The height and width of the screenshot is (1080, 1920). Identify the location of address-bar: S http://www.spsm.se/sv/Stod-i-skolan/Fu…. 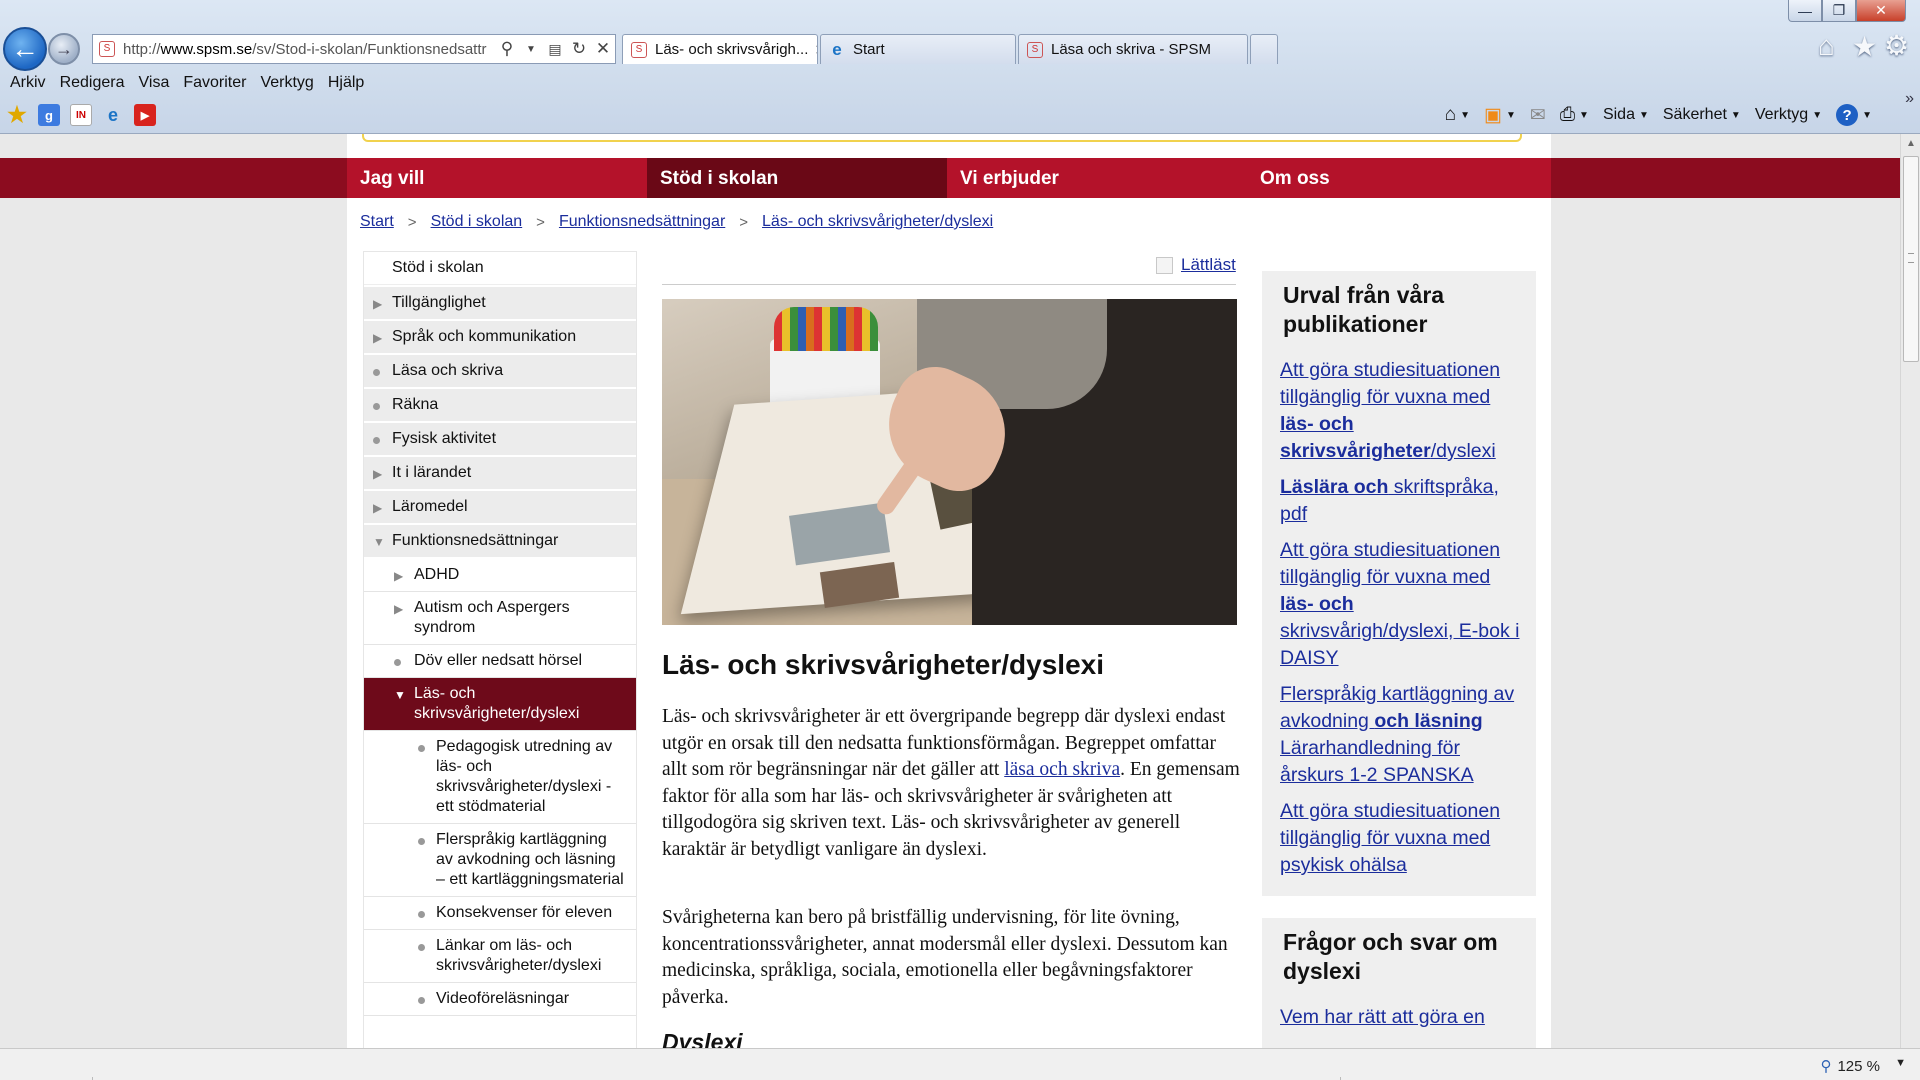
(354, 49).